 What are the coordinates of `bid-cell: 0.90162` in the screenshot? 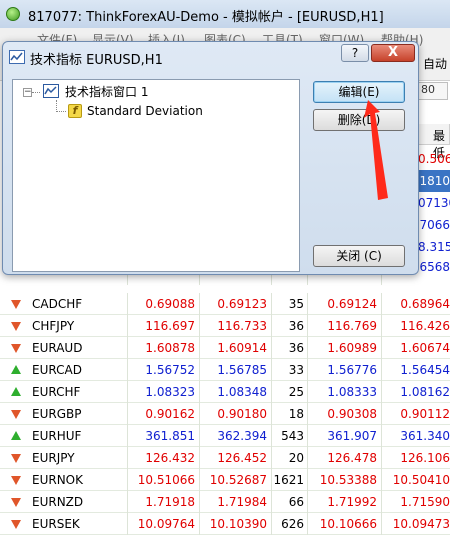 It's located at (164, 414).